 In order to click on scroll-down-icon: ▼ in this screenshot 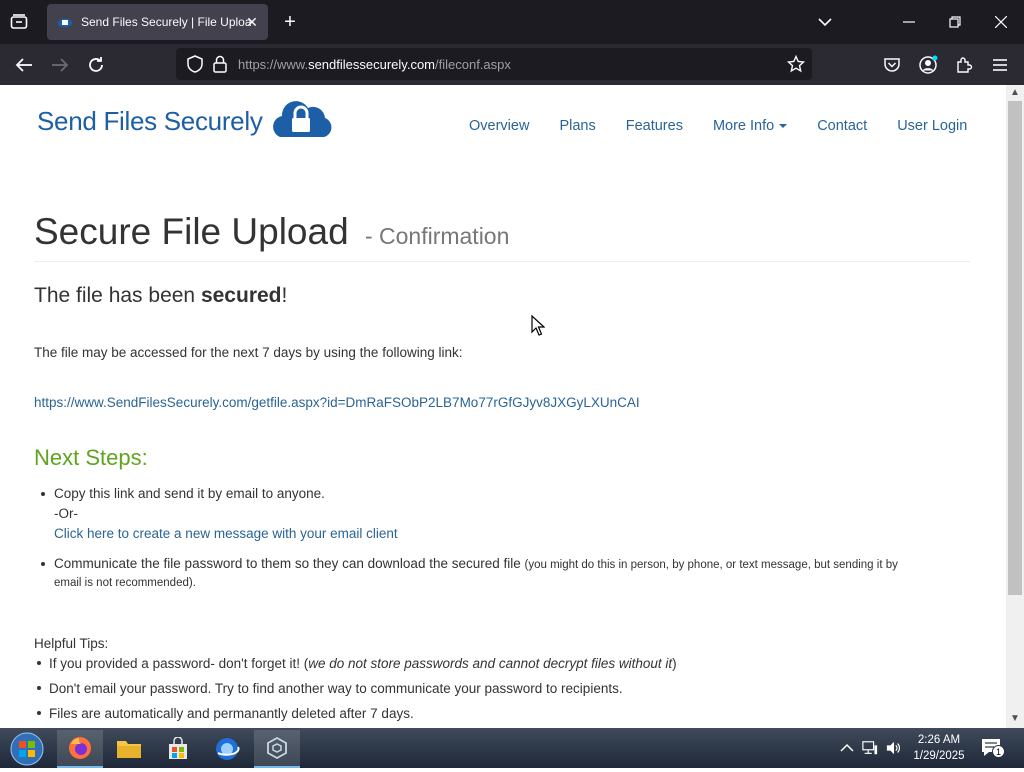, I will do `click(1015, 719)`.